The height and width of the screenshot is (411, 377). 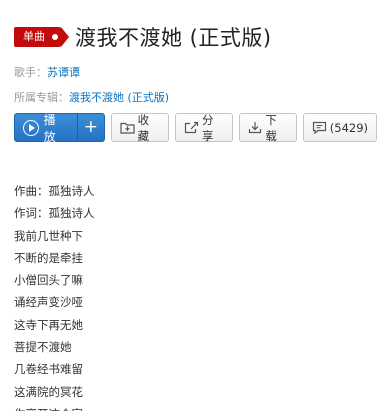 What do you see at coordinates (54, 213) in the screenshot?
I see `lyric-line: 作词：孤独诗人` at bounding box center [54, 213].